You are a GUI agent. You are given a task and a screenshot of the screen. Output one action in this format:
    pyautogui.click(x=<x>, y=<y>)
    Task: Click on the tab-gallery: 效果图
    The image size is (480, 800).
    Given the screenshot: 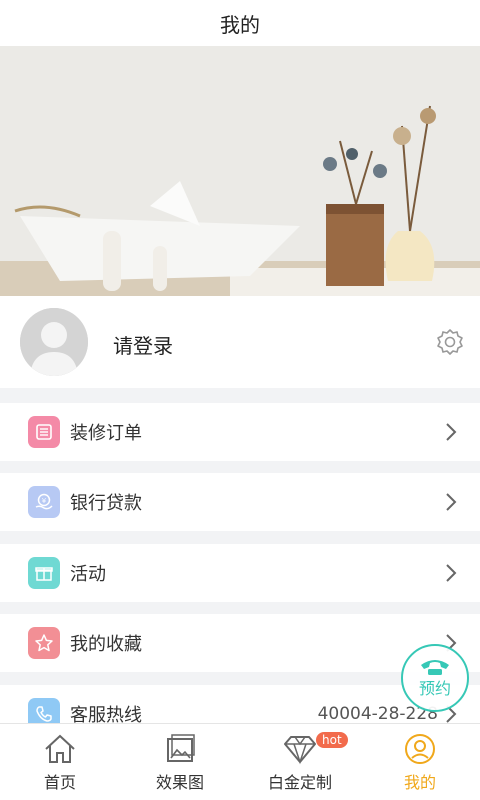 What is the action you would take?
    pyautogui.click(x=180, y=762)
    